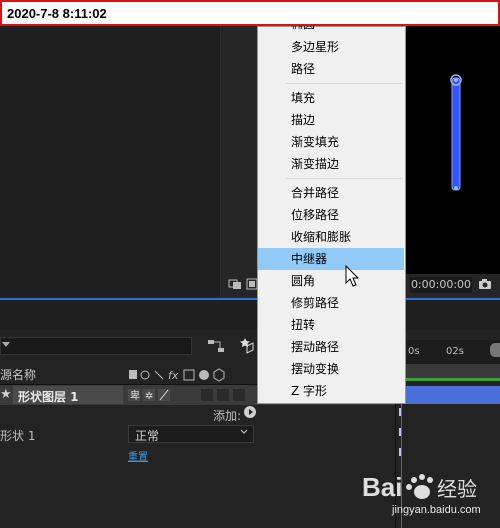 Image resolution: width=500 pixels, height=528 pixels. I want to click on menu-item-label: Z 字形, so click(309, 391).